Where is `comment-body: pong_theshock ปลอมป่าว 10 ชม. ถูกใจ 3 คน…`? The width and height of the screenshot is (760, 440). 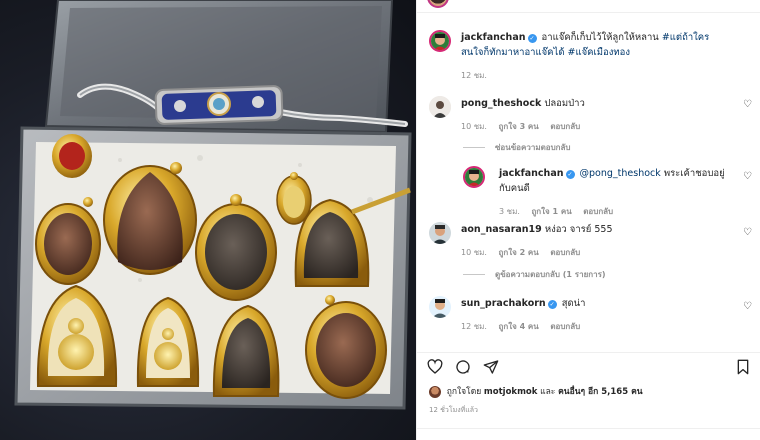 comment-body: pong_theshock ปลอมป่าว 10 ชม. ถูกใจ 3 คน… is located at coordinates (596, 115).